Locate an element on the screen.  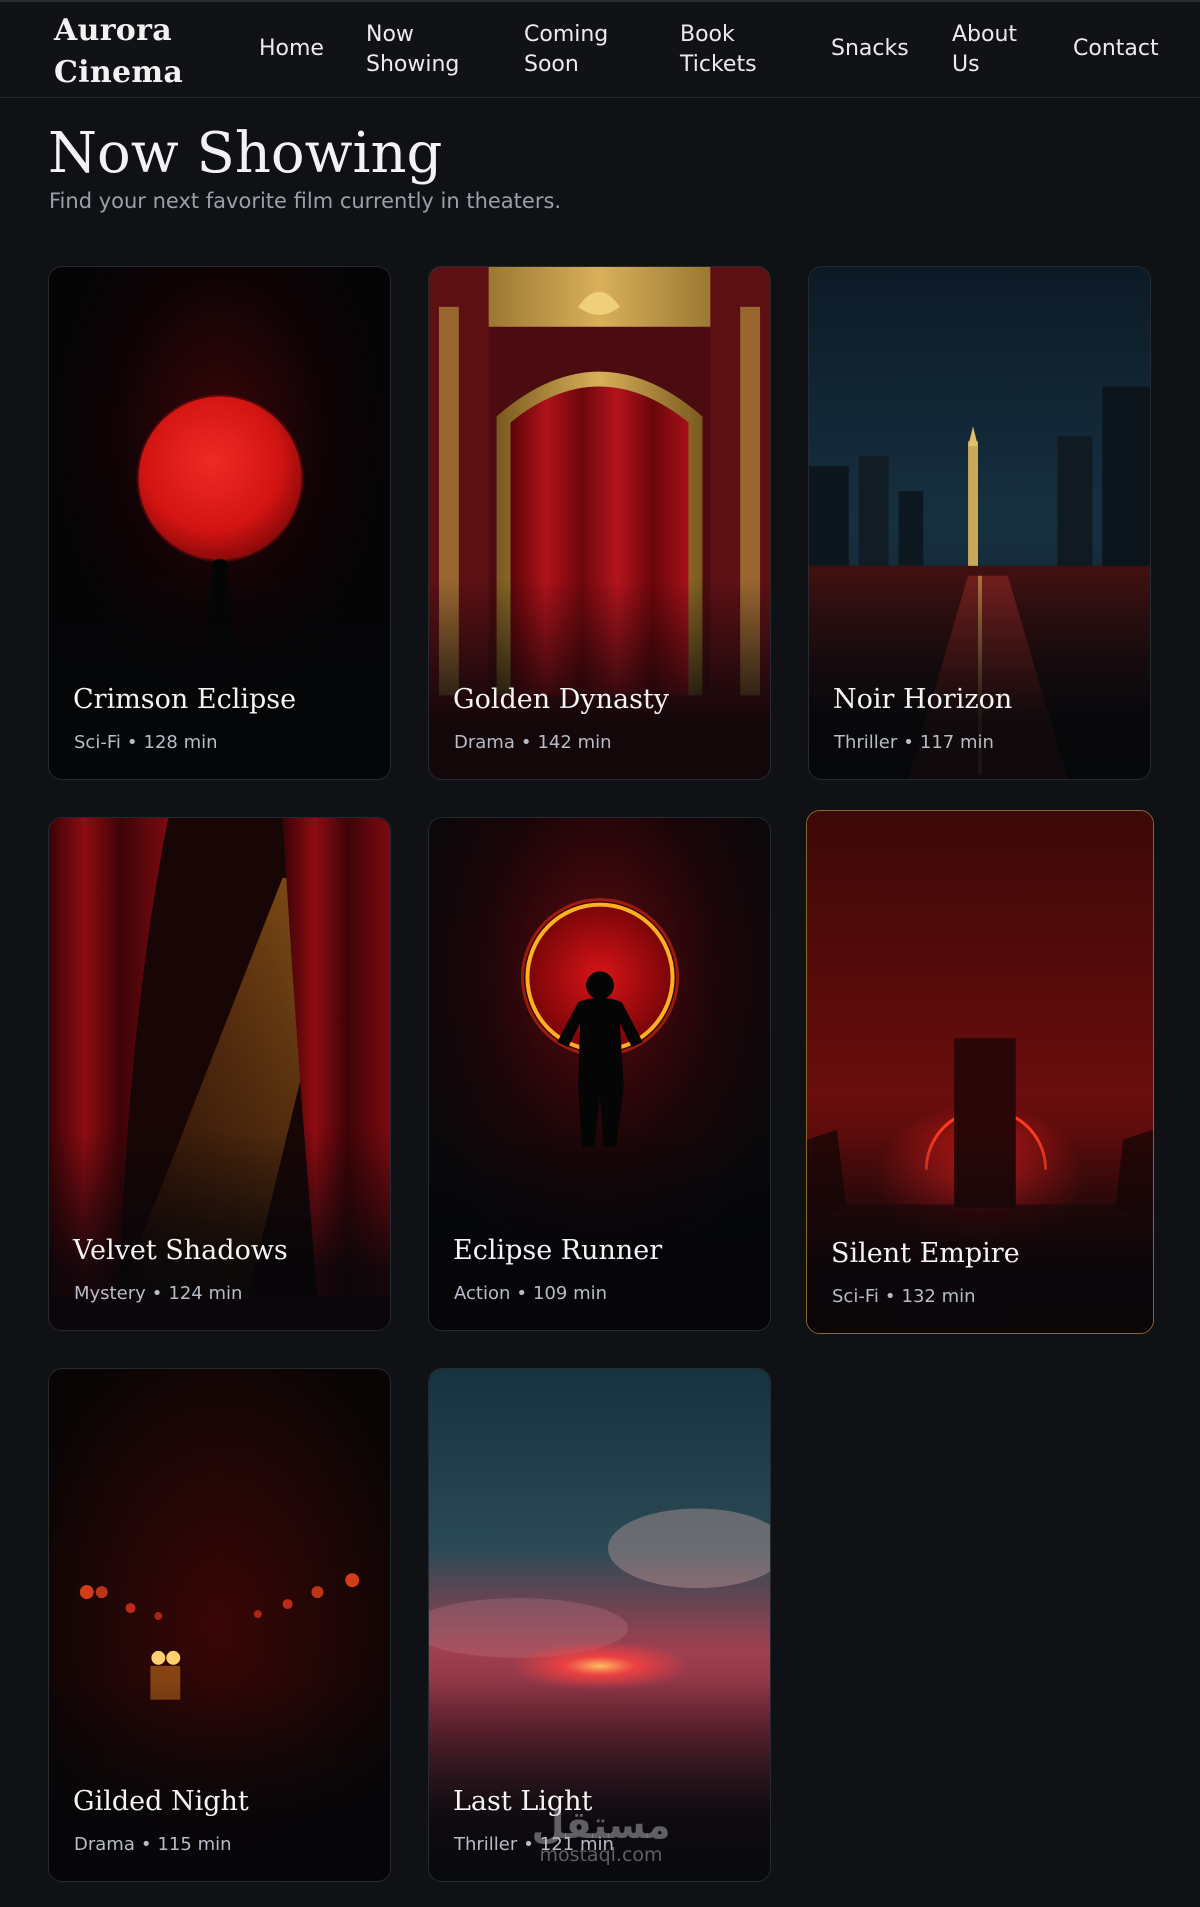
nav-link-home: Home is located at coordinates (291, 49).